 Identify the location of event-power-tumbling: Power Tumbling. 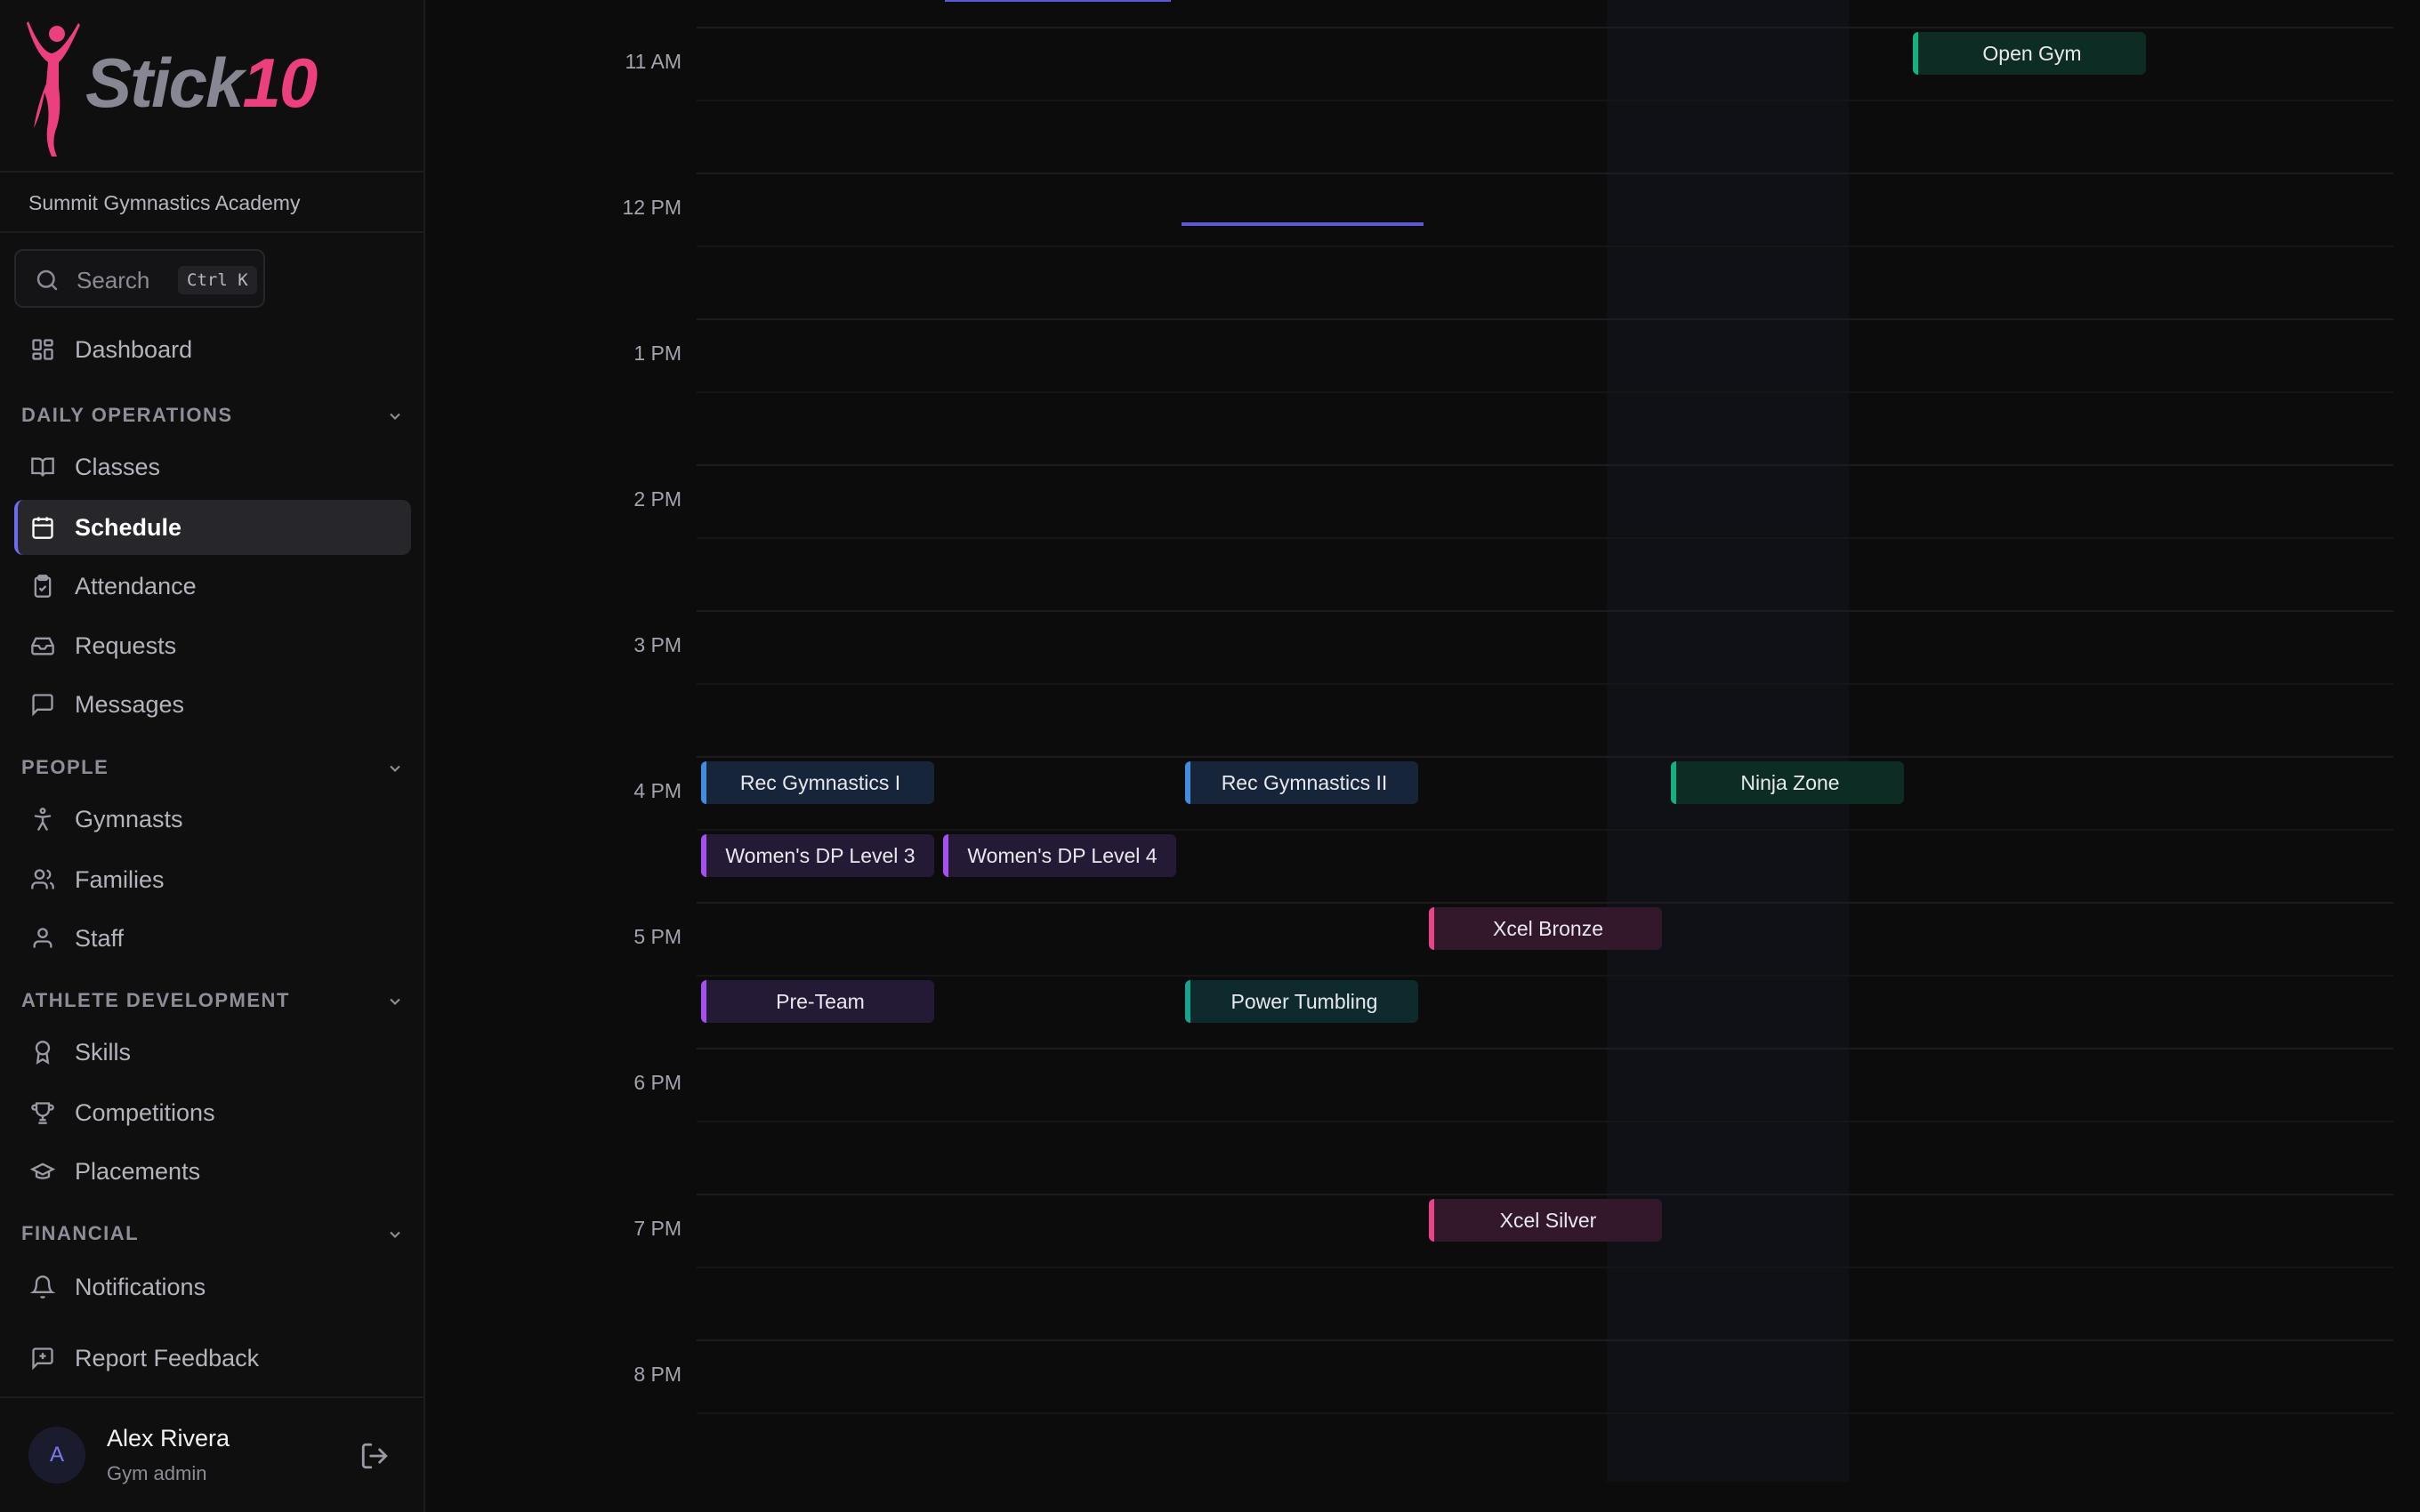
(1301, 1002).